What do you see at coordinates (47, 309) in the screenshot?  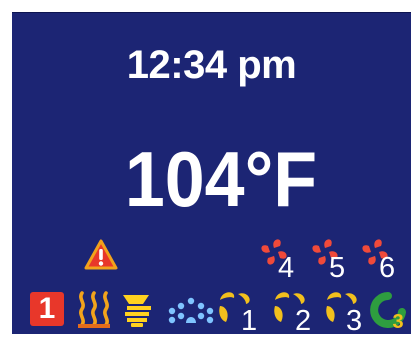 I see `status-badge: 1` at bounding box center [47, 309].